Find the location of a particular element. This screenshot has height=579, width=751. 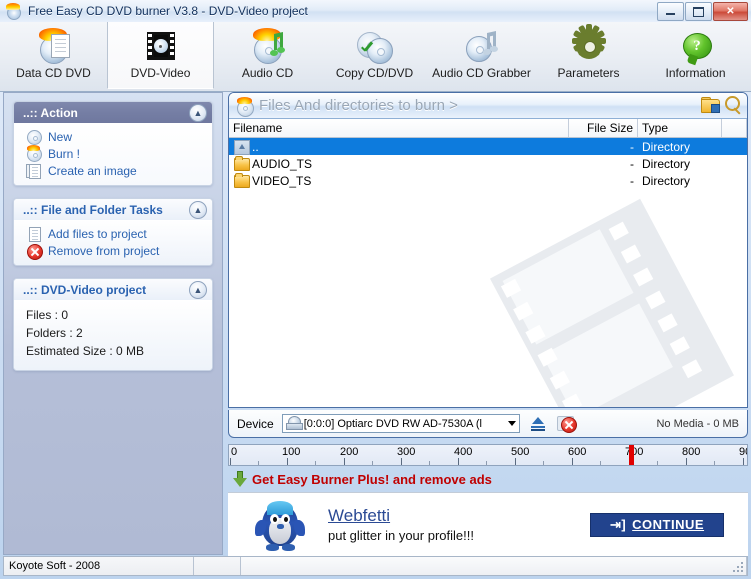

sidebar-item-burn: Burn ! is located at coordinates (113, 153).